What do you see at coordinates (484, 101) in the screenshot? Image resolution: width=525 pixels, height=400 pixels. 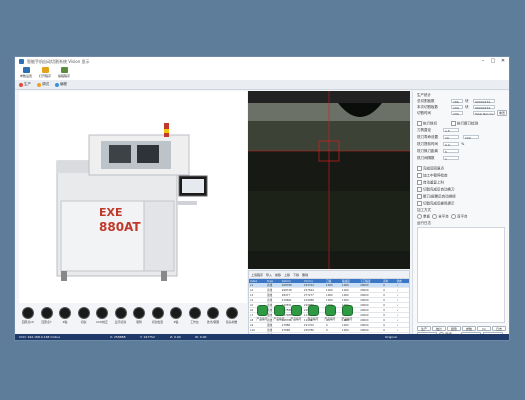 I see `stat-total-value2: 00002434` at bounding box center [484, 101].